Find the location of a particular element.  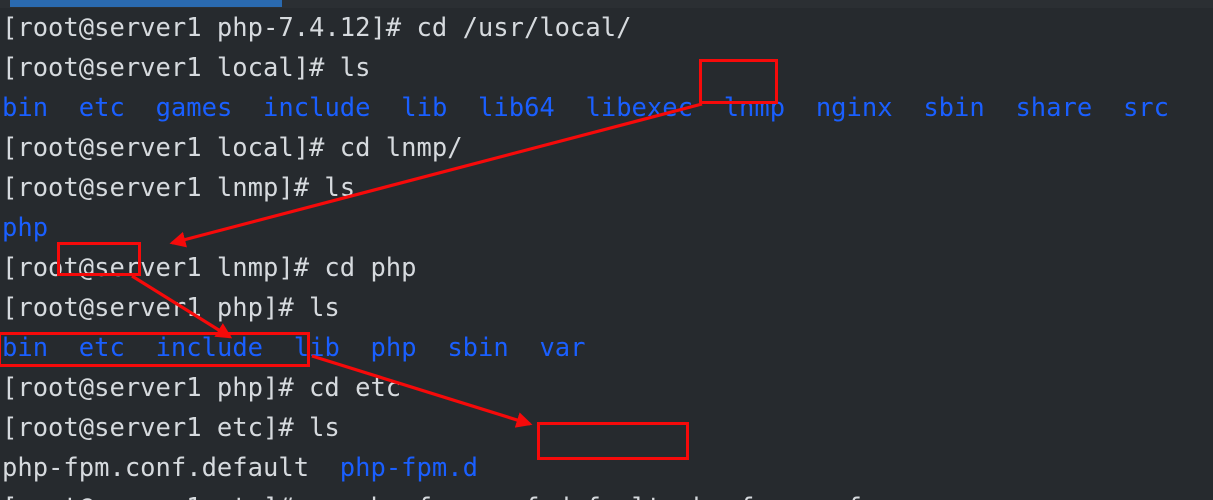

terminal-tab-strip is located at coordinates (606, 4).